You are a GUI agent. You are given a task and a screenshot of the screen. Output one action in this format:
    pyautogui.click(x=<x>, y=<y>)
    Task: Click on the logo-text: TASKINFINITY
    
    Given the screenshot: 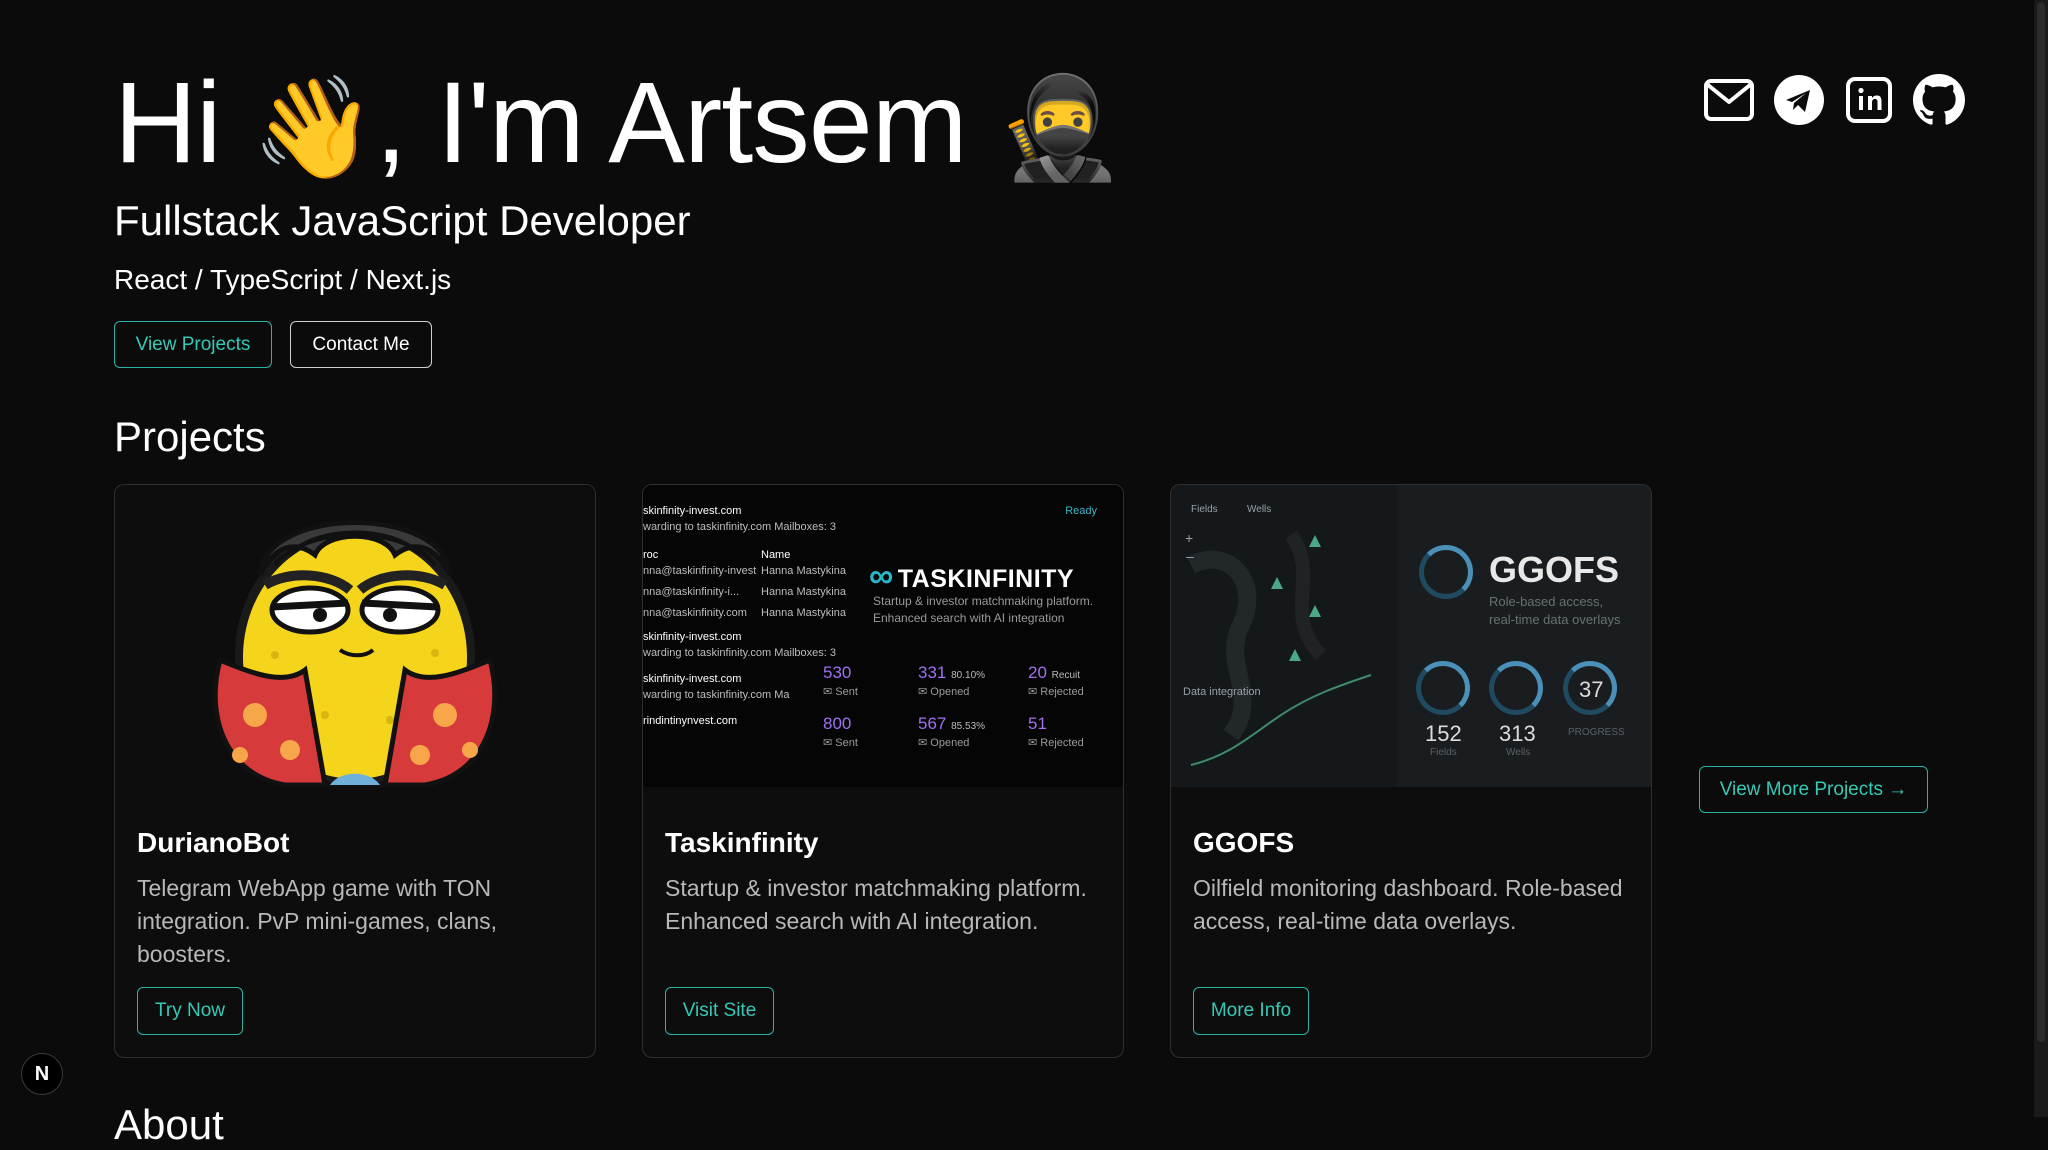 What is the action you would take?
    pyautogui.click(x=986, y=579)
    